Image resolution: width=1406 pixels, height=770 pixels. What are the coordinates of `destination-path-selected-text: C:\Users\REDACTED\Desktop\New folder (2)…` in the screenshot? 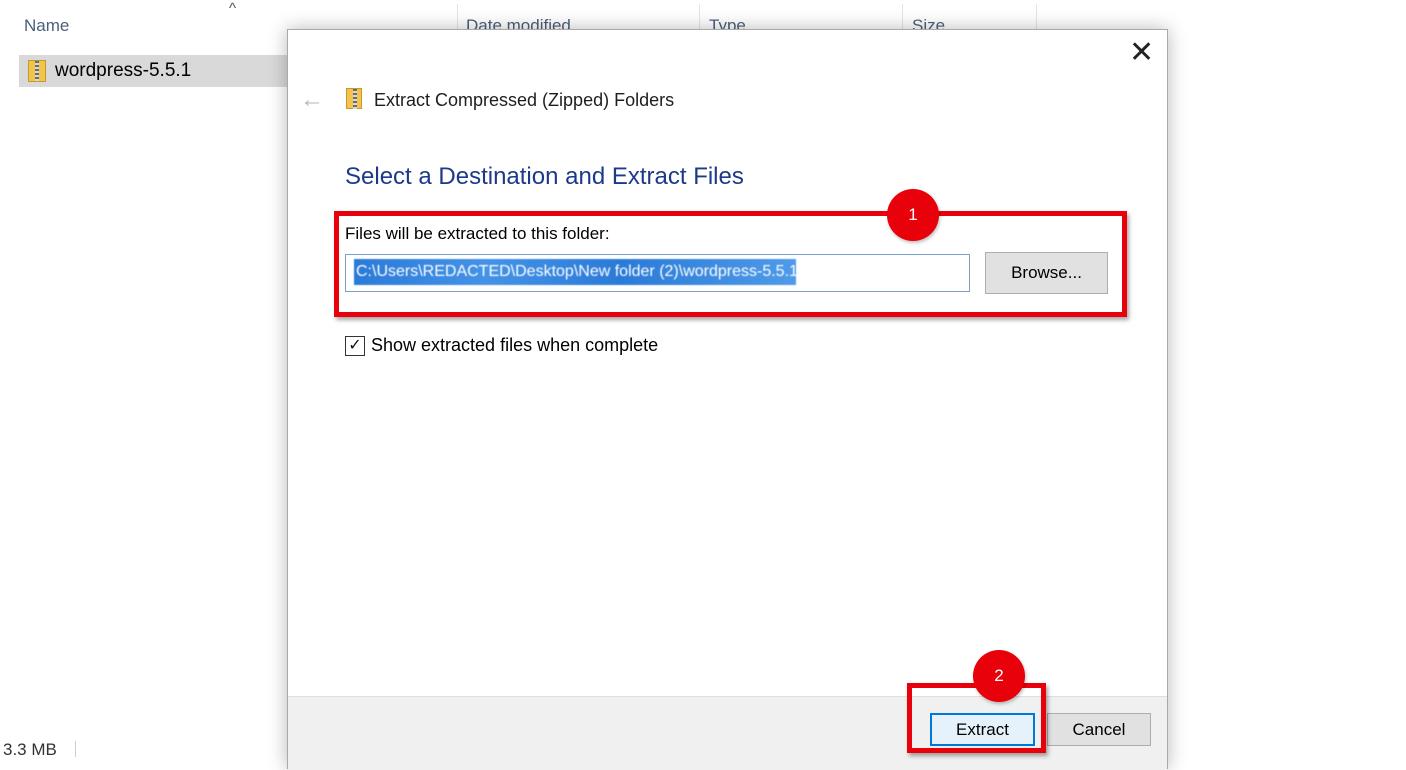 It's located at (575, 272).